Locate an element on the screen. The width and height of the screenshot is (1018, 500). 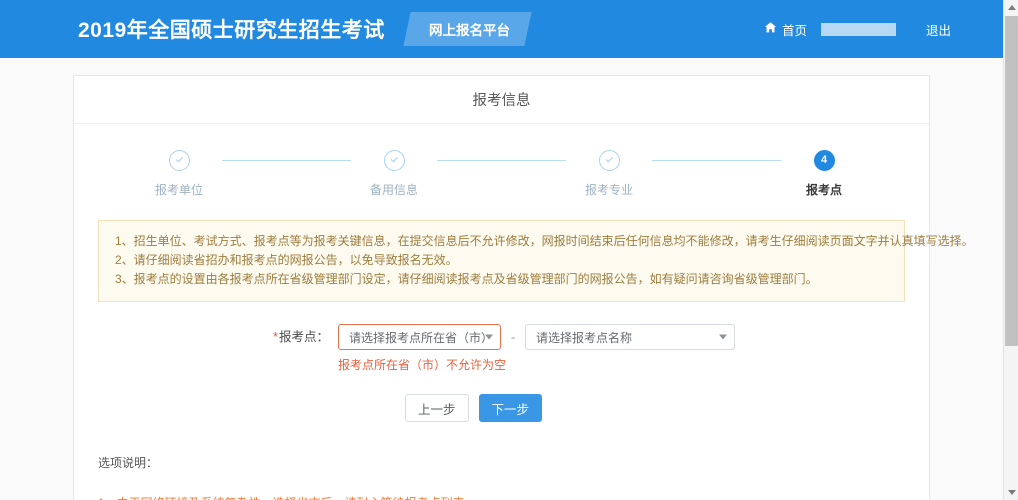
province-select: 请选择报考点所在省（市） is located at coordinates (419, 337).